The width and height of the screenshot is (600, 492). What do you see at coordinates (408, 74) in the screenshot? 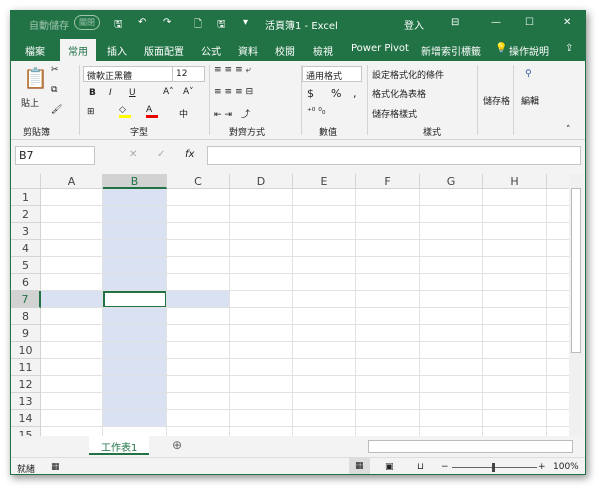
I see `conditional-format-button: 設定格式化的條件` at bounding box center [408, 74].